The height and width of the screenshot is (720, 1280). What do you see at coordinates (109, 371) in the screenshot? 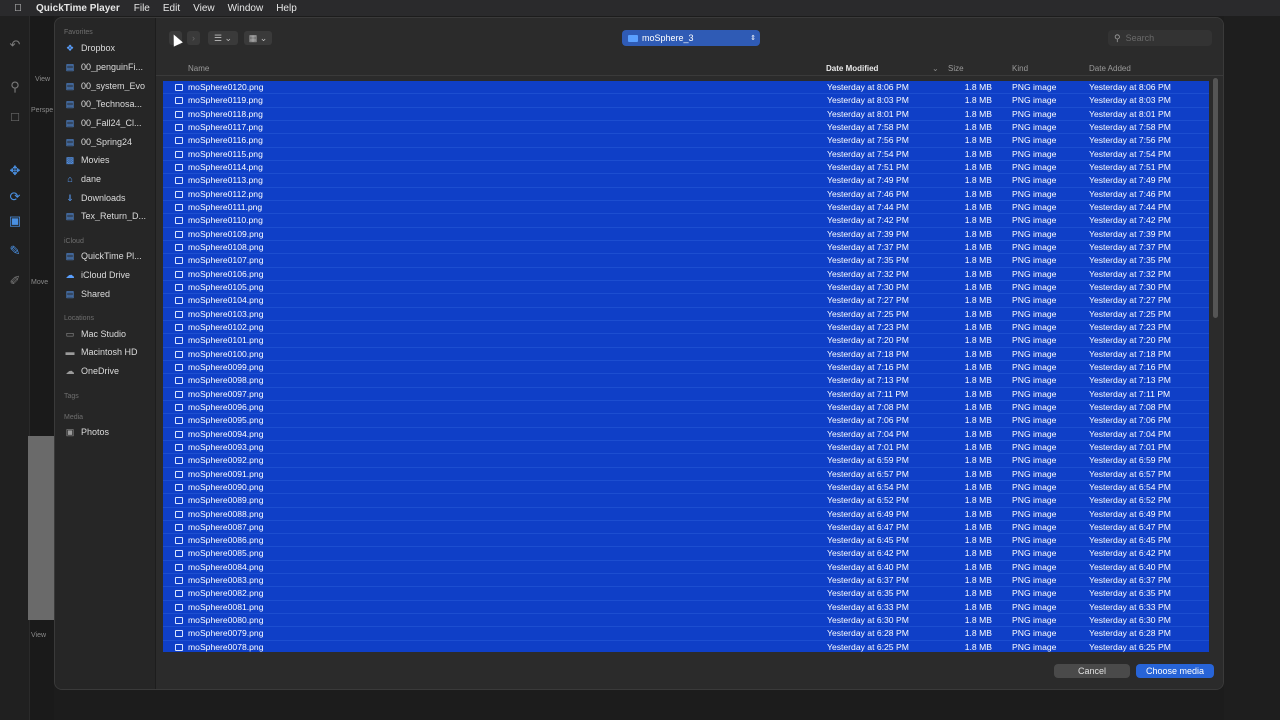
I see `sidebar-item-onedrive: ☁ OneDrive` at bounding box center [109, 371].